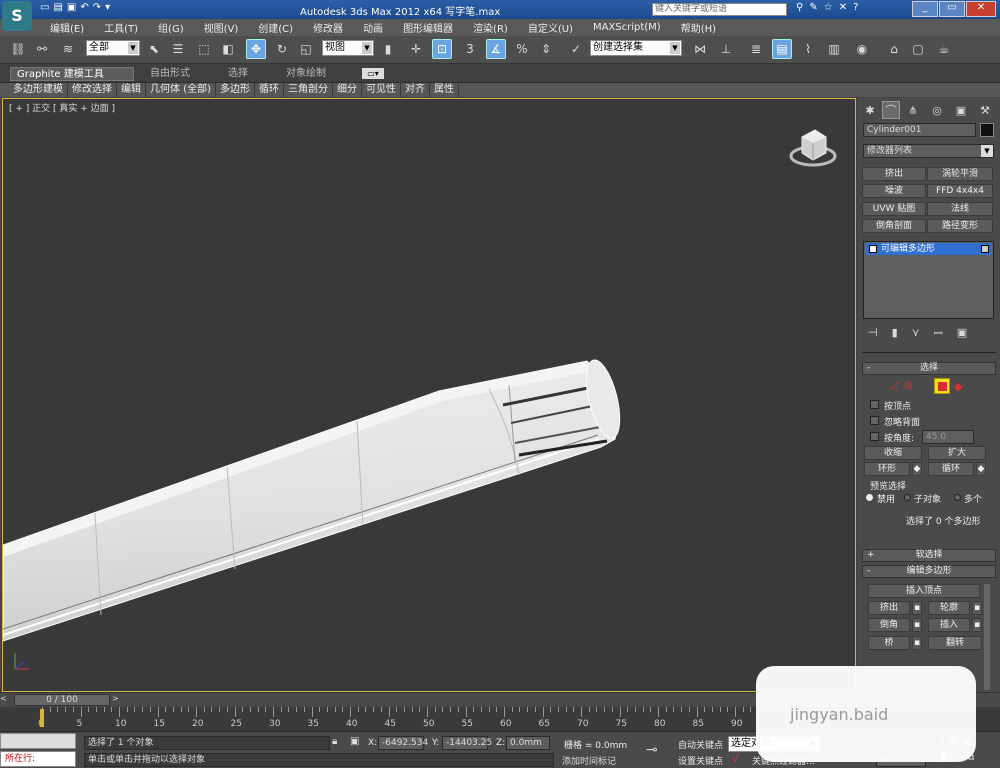  Describe the element at coordinates (894, 226) in the screenshot. I see `mod-bevel-profile-button: 倒角剖面` at that location.